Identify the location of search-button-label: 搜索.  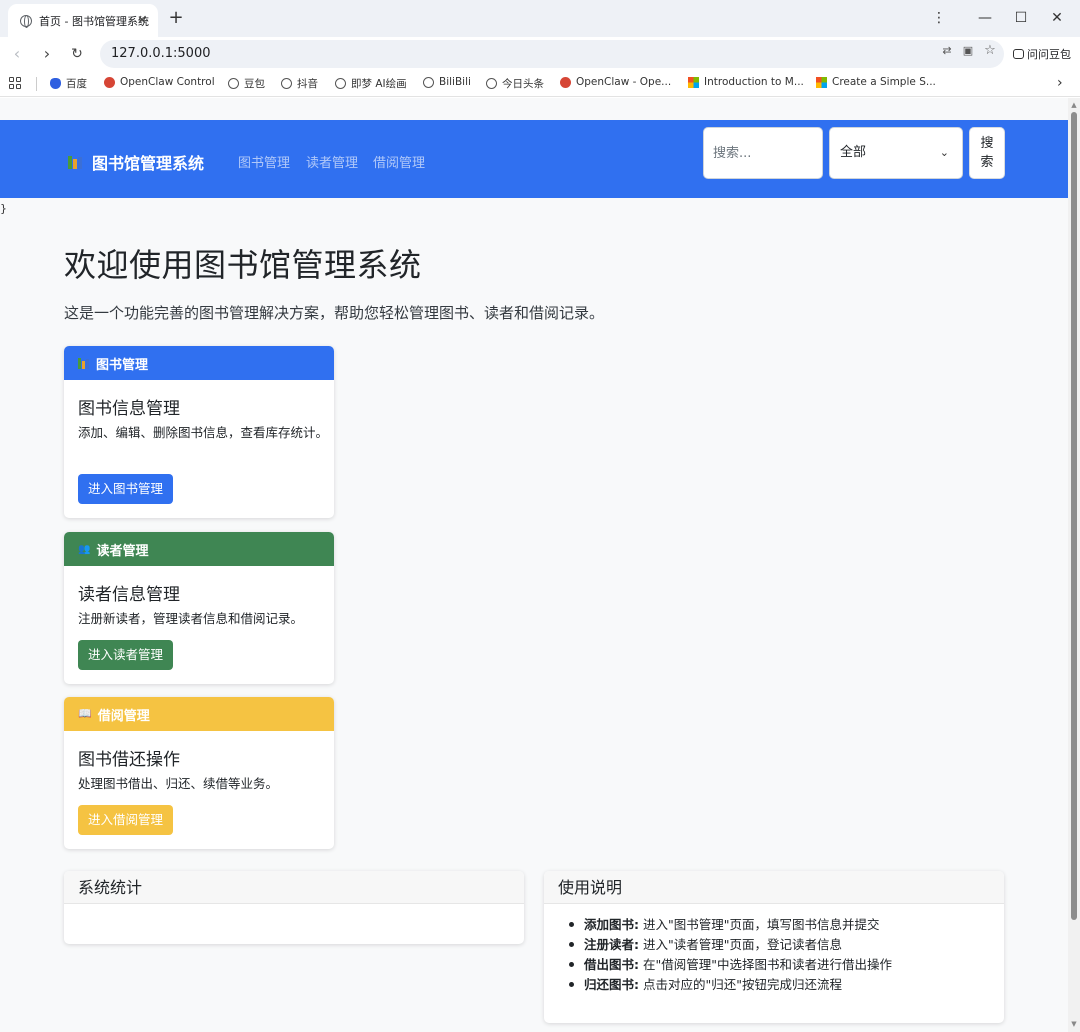
(987, 153).